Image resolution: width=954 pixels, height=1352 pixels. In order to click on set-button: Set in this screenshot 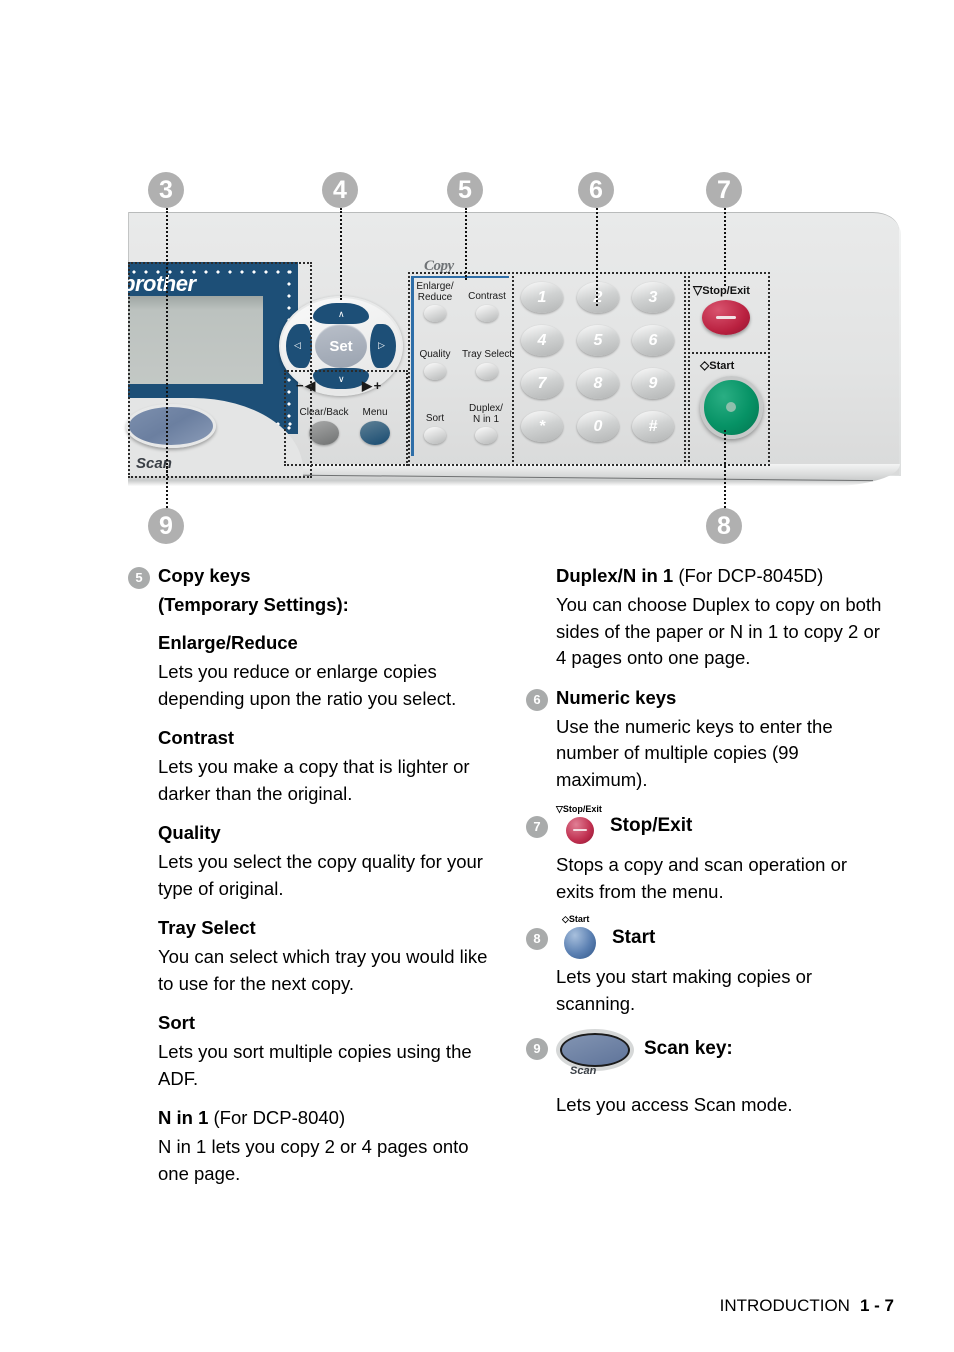, I will do `click(341, 346)`.